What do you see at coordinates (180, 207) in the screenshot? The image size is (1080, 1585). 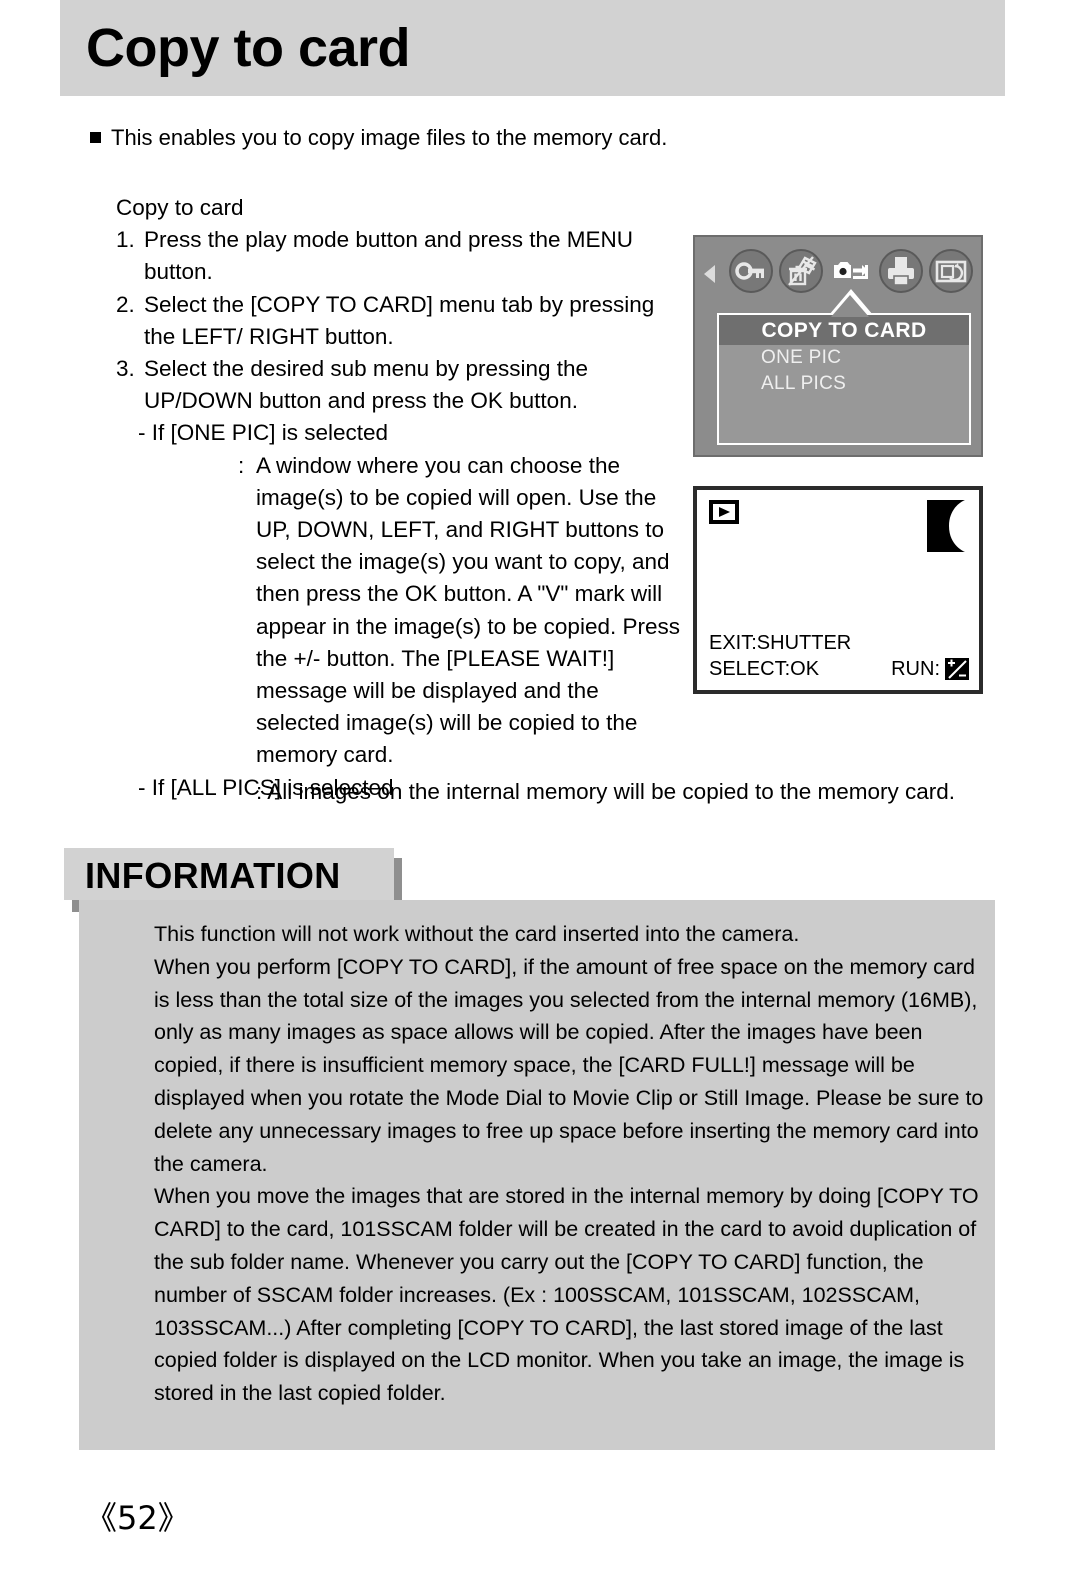 I see `steps-lead: Copy to card` at bounding box center [180, 207].